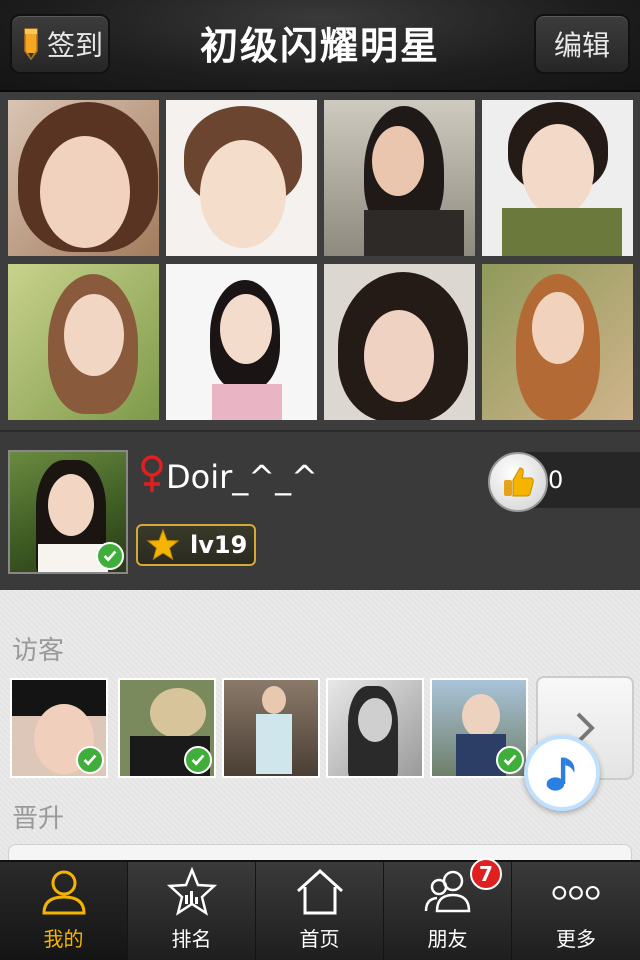 This screenshot has height=960, width=640. What do you see at coordinates (38, 651) in the screenshot?
I see `visitors-label: 访客` at bounding box center [38, 651].